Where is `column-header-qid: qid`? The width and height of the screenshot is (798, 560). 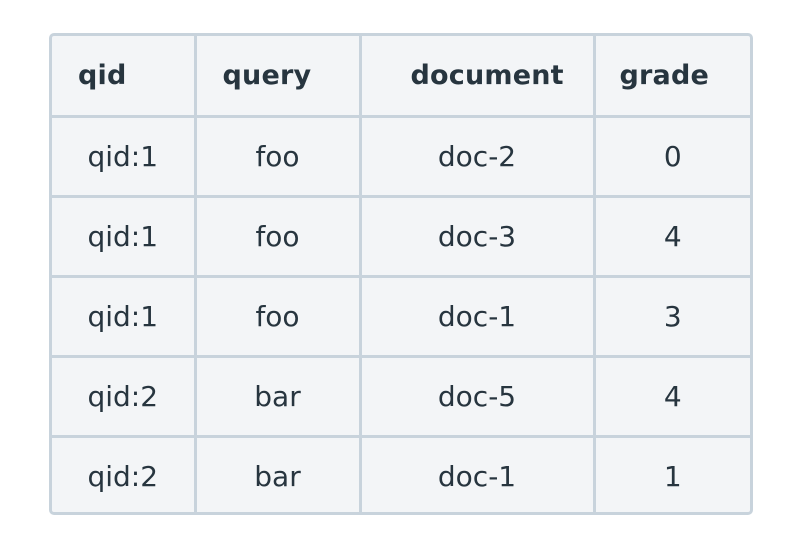 column-header-qid: qid is located at coordinates (124, 77).